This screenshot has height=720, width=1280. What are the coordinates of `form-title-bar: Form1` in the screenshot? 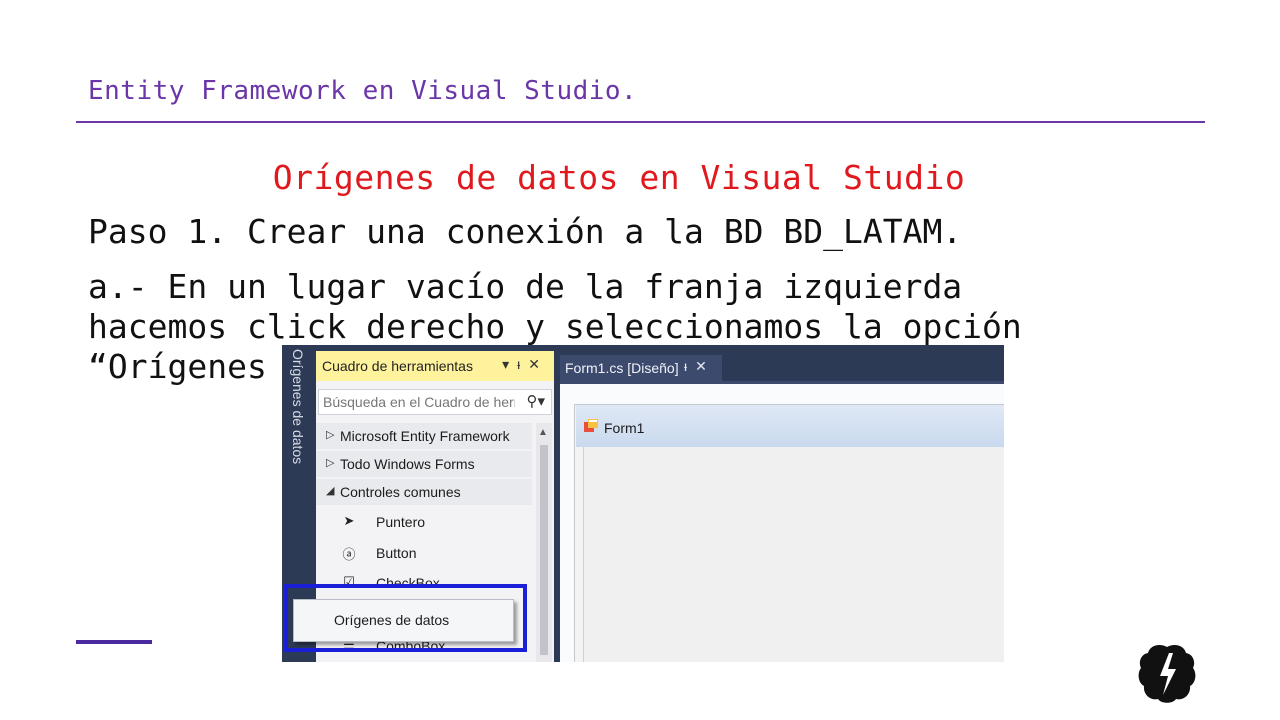 It's located at (790, 426).